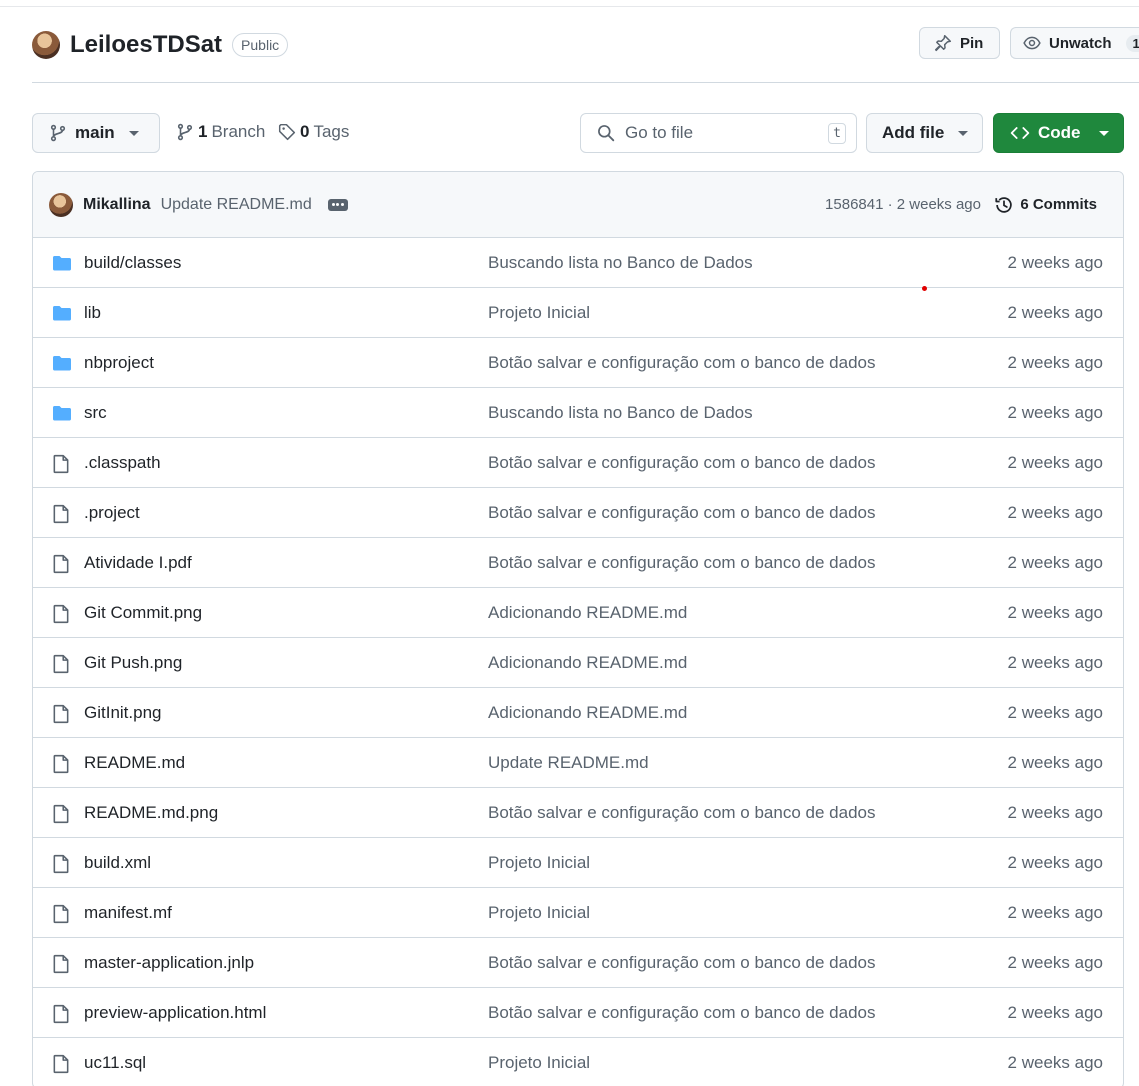 This screenshot has height=1086, width=1139. What do you see at coordinates (1032, 43) in the screenshot?
I see `eye-icon` at bounding box center [1032, 43].